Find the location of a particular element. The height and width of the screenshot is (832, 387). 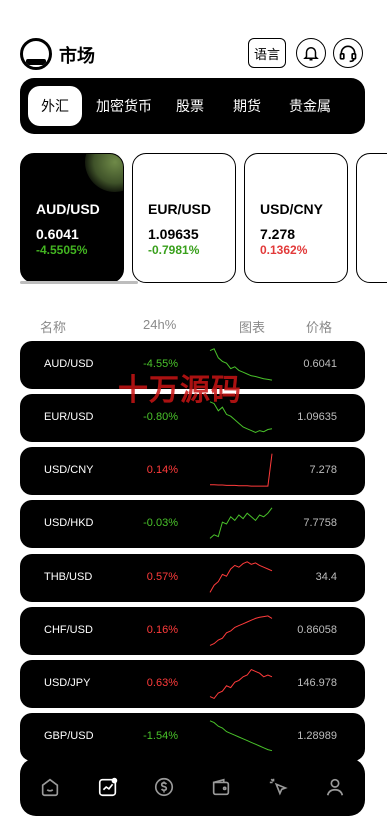

profile-icon is located at coordinates (335, 787).